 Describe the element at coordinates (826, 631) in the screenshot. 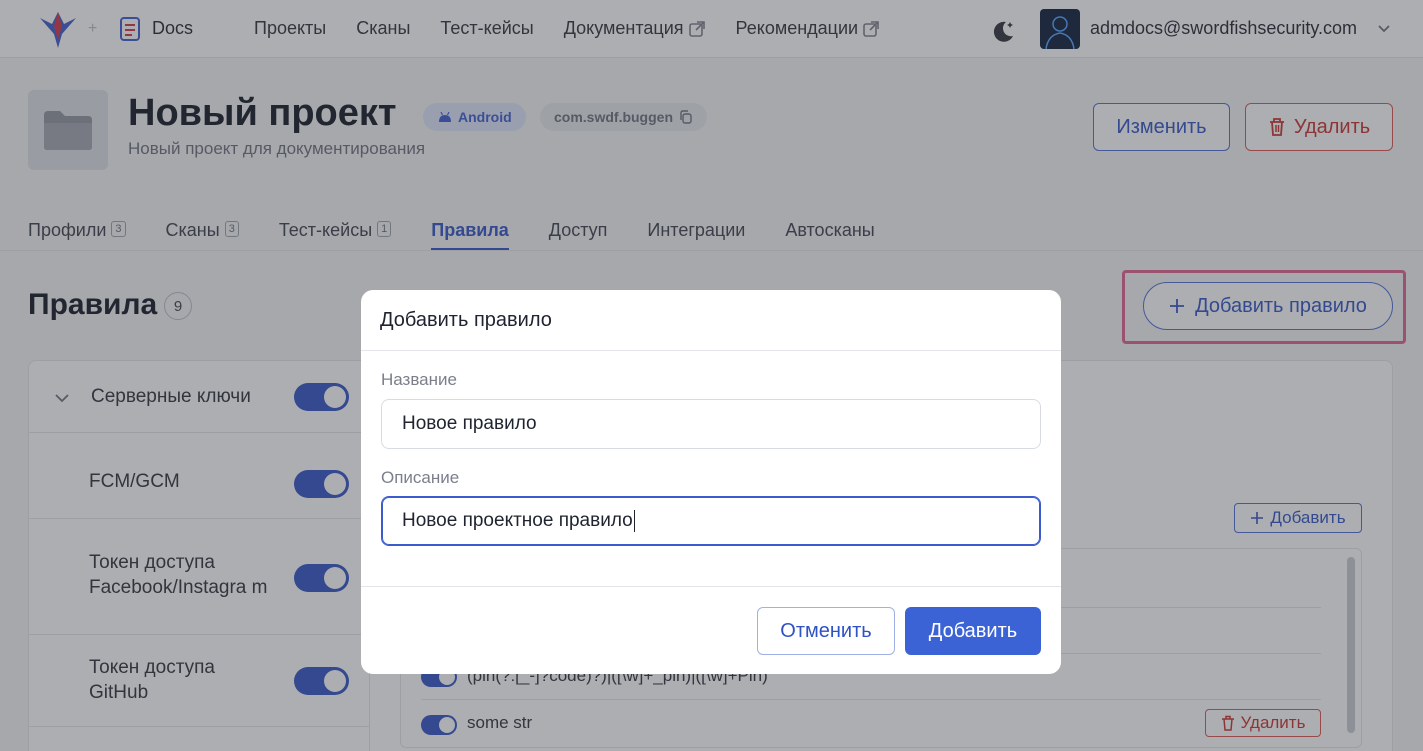

I see `cancel-button: Отменить` at that location.